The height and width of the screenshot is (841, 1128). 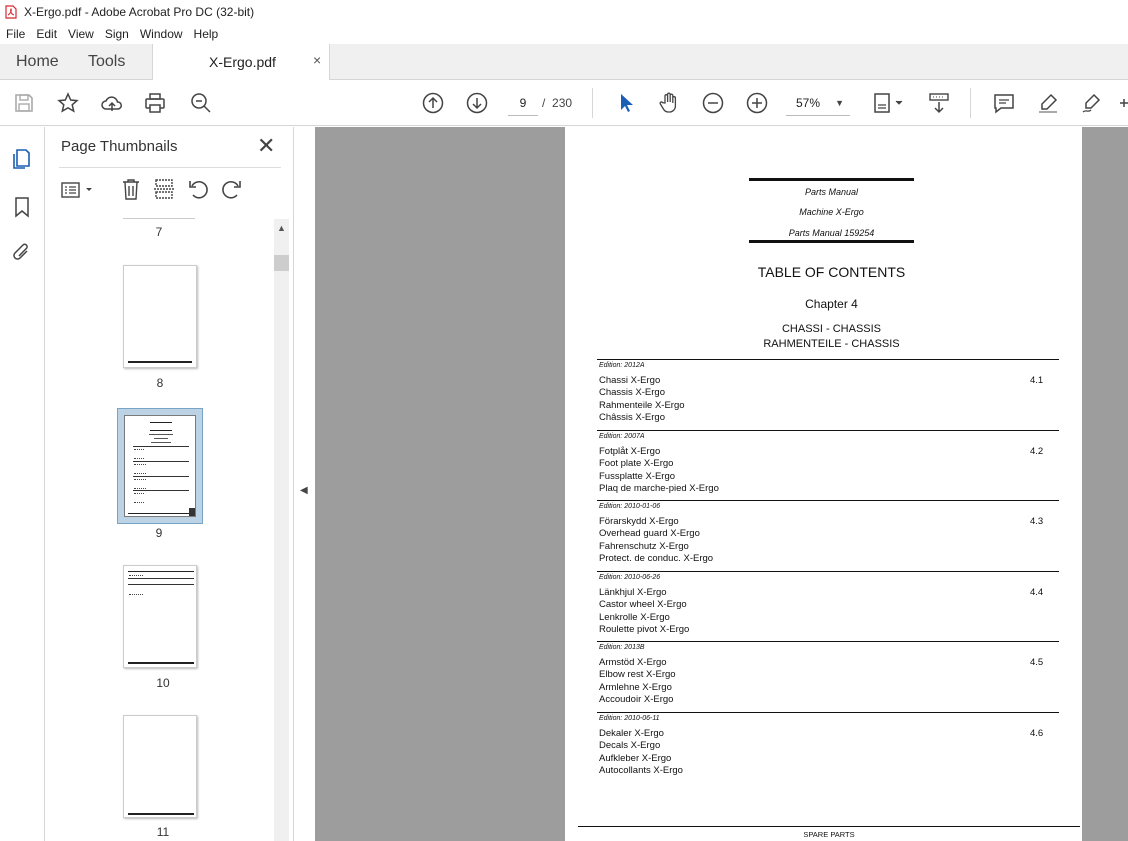 I want to click on tab-home: Home, so click(x=37, y=62).